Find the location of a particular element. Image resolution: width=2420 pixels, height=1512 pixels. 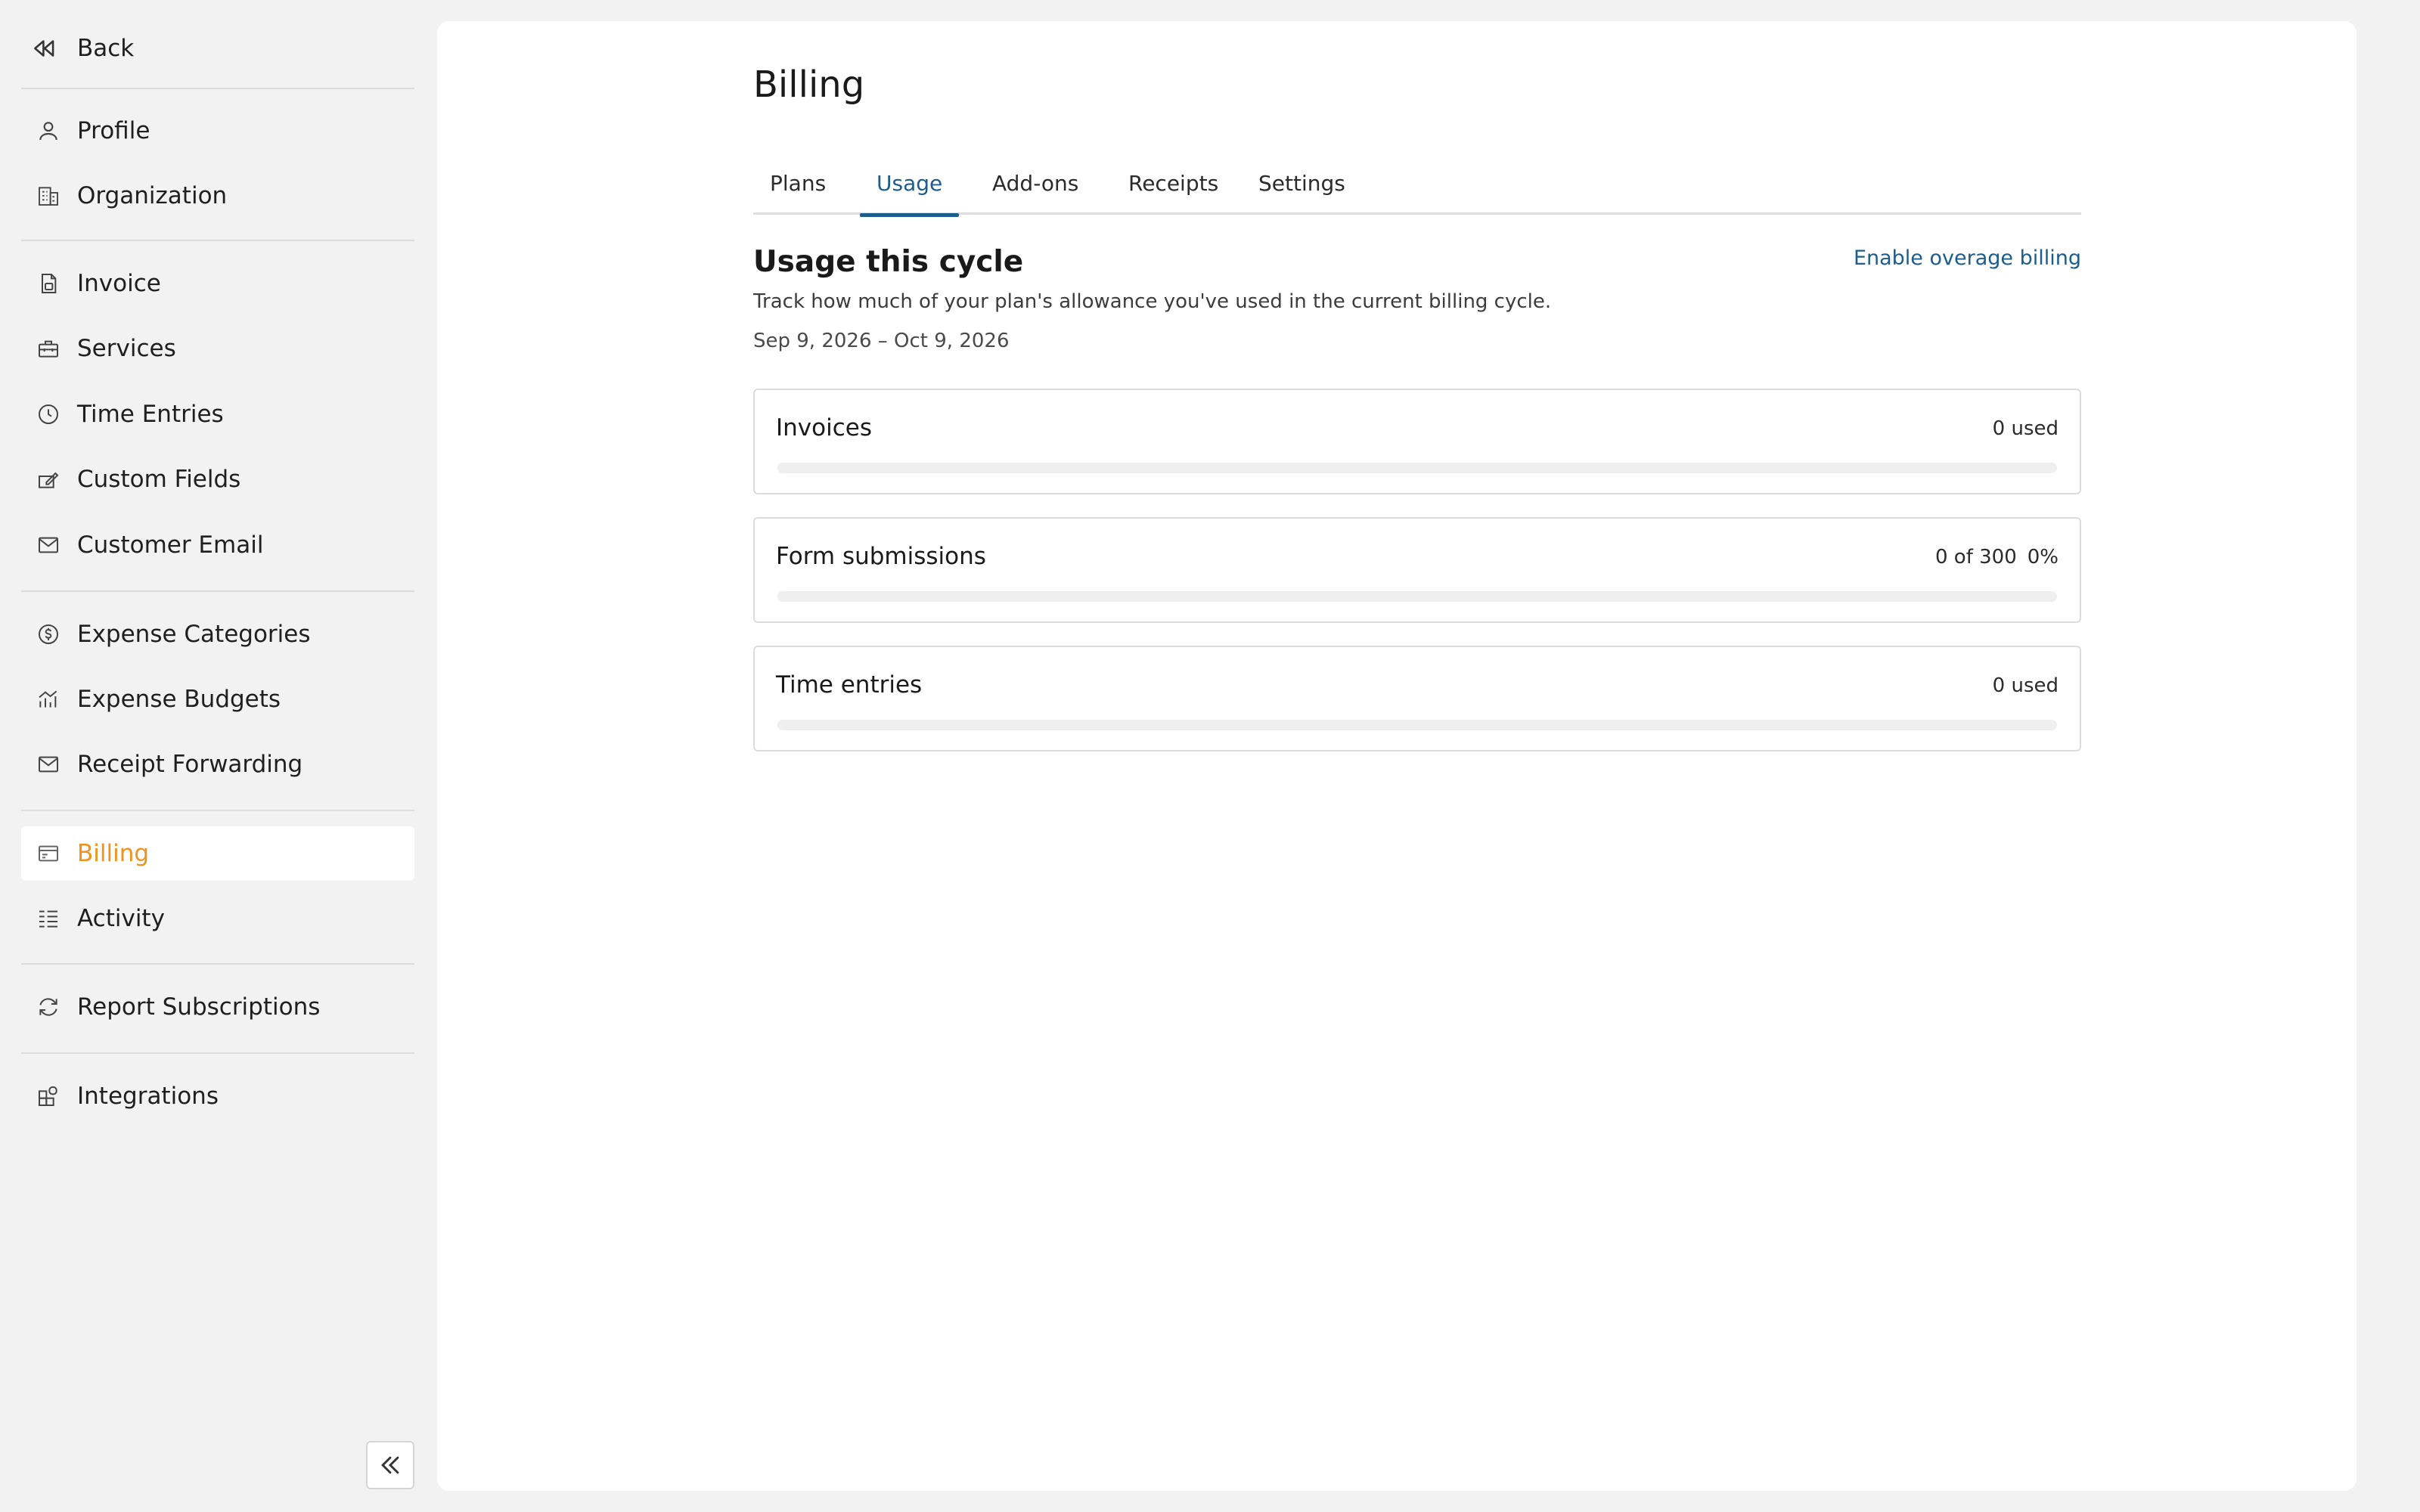

sidebar-item-report-subscriptions: Report Subscriptions is located at coordinates (217, 1007).